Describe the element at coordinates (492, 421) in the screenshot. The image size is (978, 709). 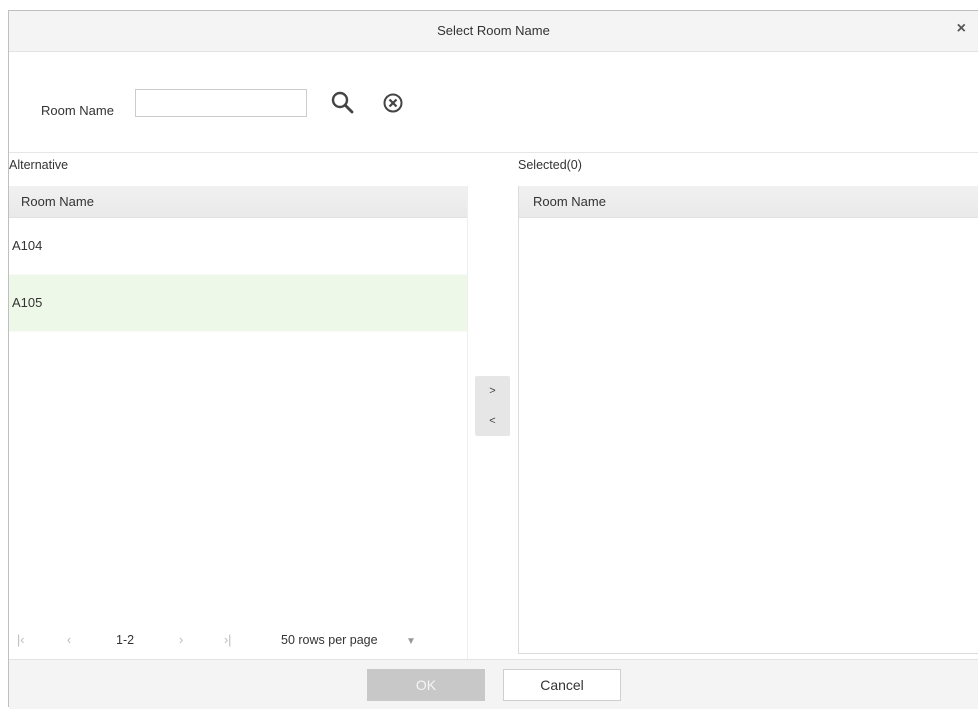
I see `move-left-button: <` at that location.